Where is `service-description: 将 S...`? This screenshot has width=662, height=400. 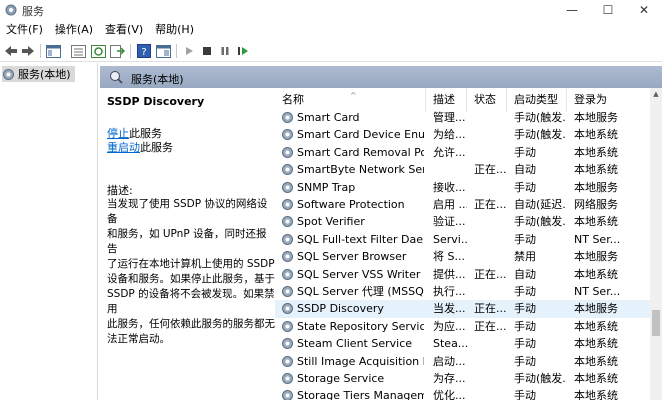
service-description: 将 S... is located at coordinates (449, 257).